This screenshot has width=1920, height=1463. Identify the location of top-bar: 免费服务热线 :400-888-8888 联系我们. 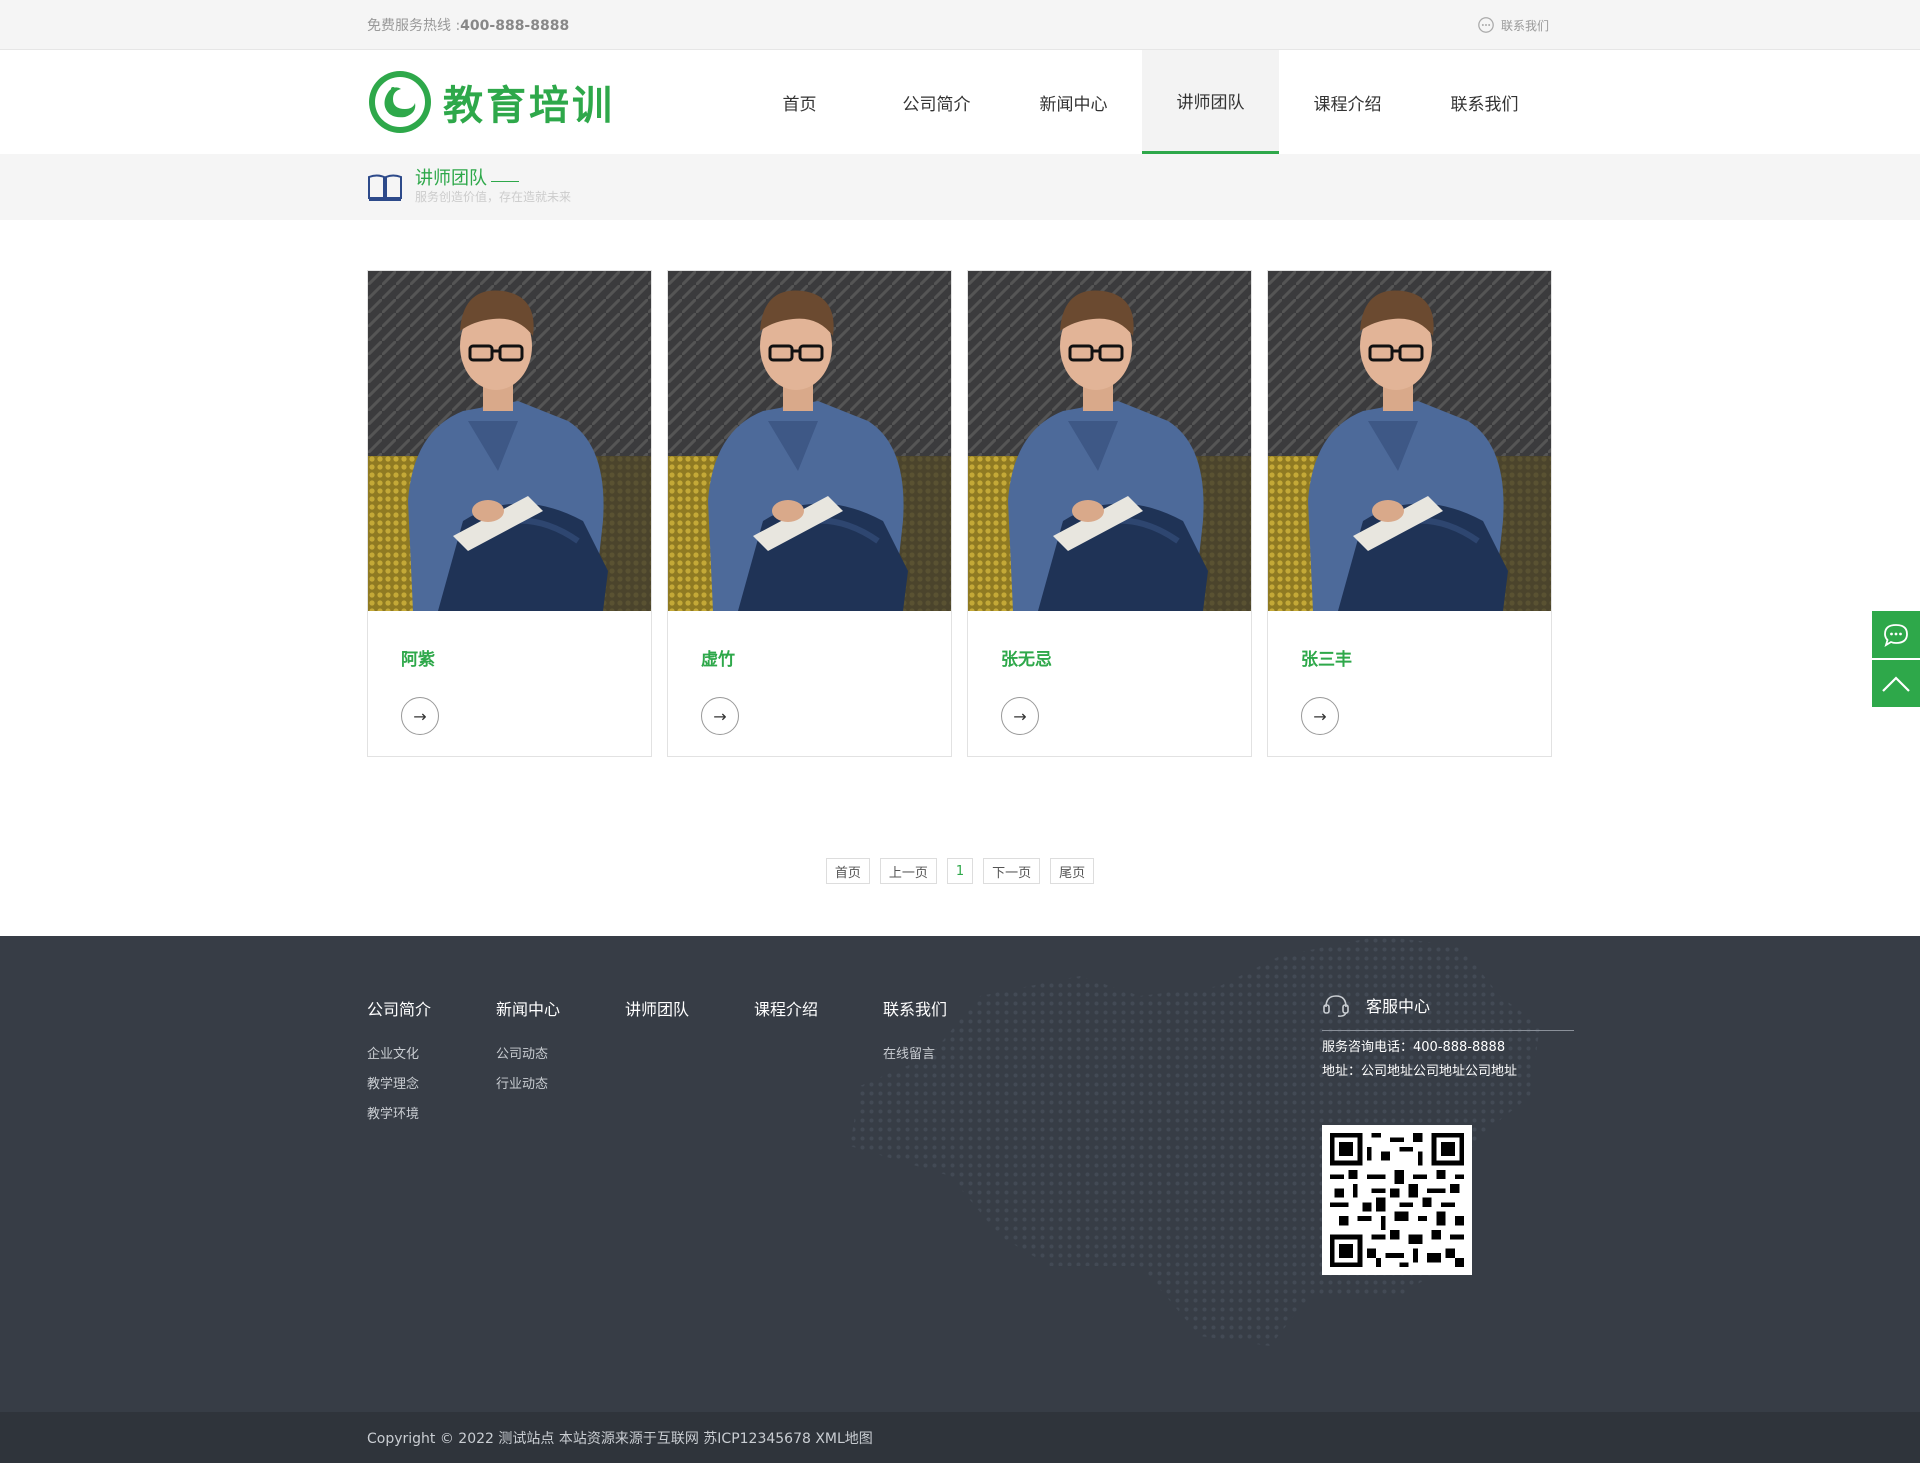
(960, 25).